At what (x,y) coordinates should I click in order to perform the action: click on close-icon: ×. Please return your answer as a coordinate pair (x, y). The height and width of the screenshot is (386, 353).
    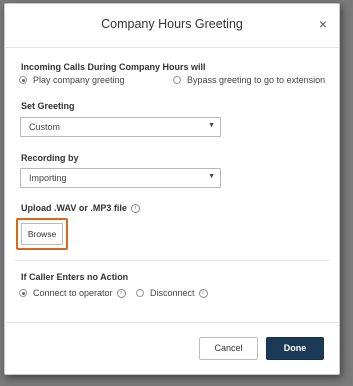
    Looking at the image, I should click on (323, 24).